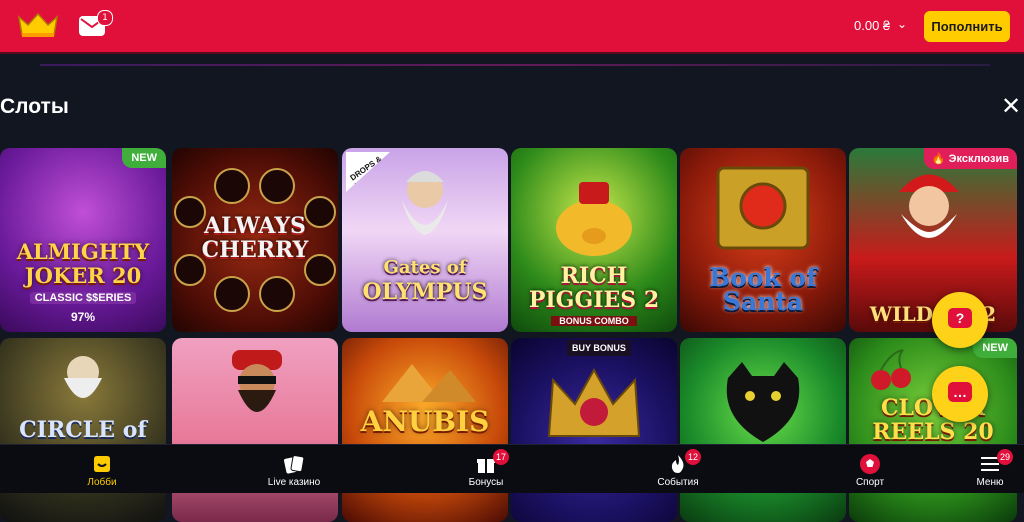 The width and height of the screenshot is (1024, 522). What do you see at coordinates (294, 482) in the screenshot?
I see `nav-label: Live казино` at bounding box center [294, 482].